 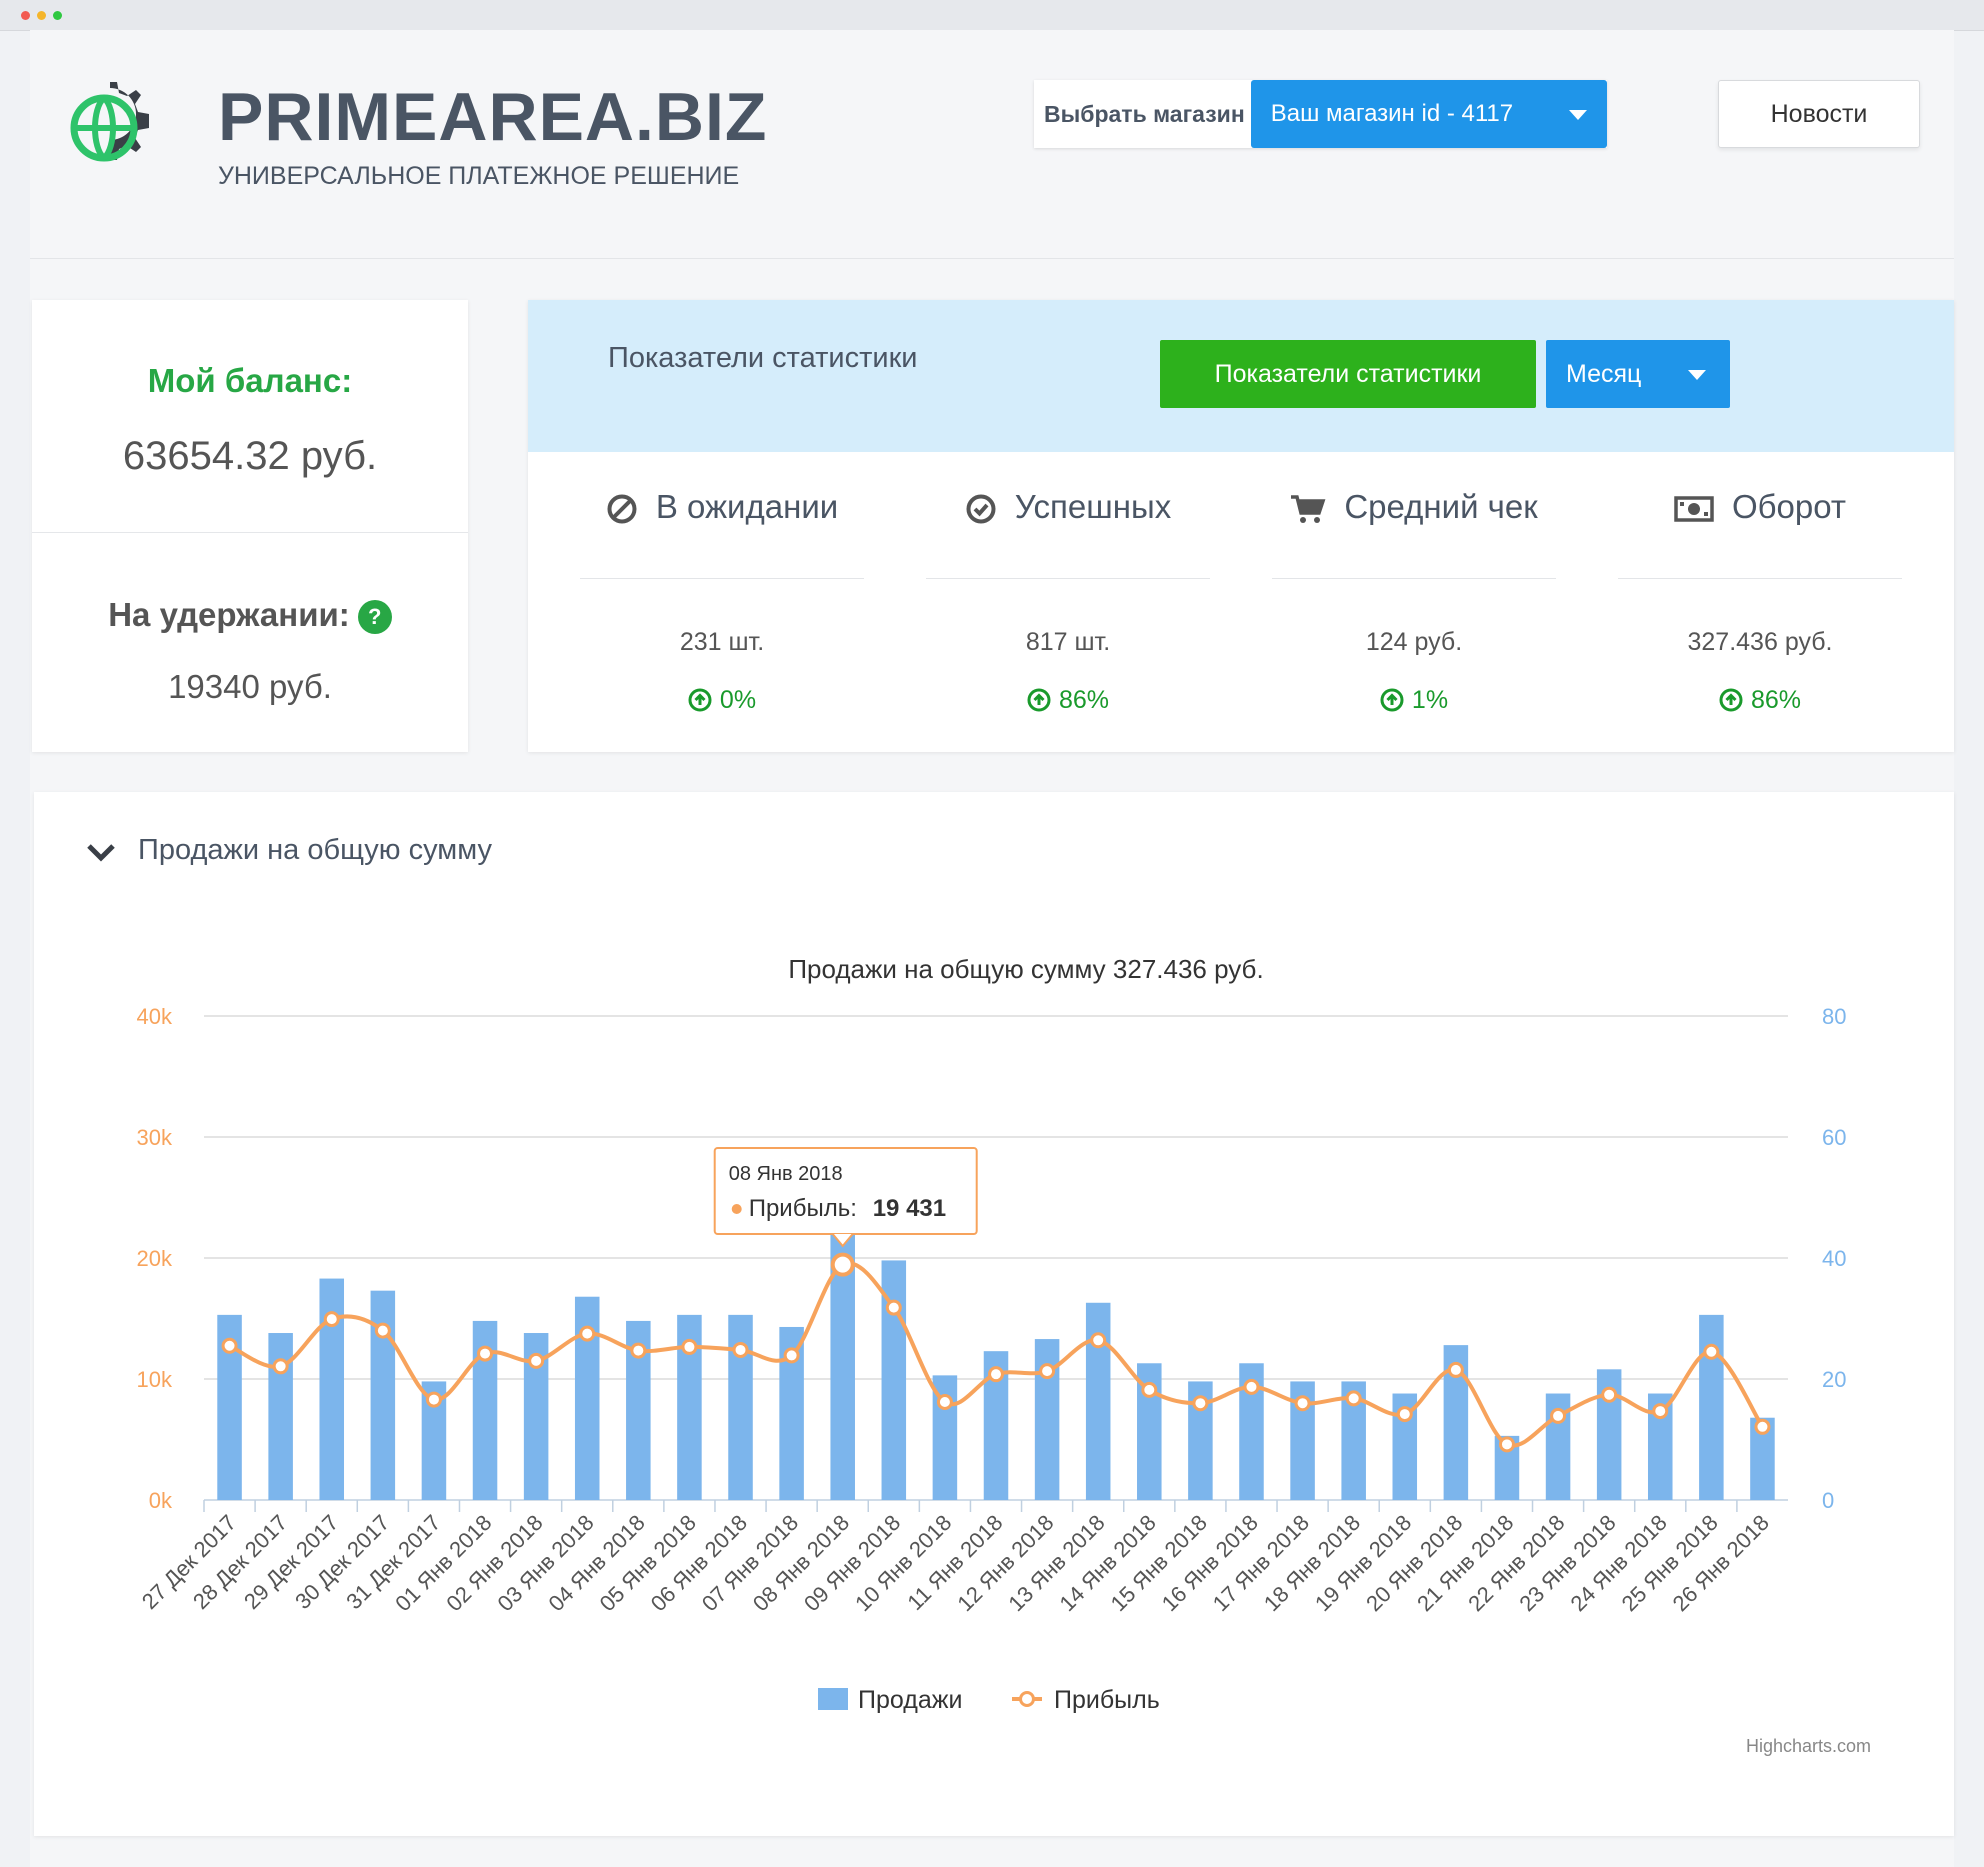 I want to click on logo-icon, so click(x=109, y=122).